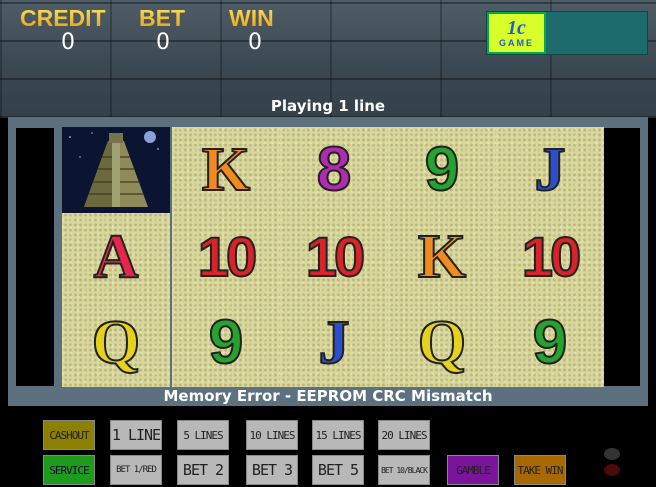 Image resolution: width=656 pixels, height=487 pixels. I want to click on win-value: 0, so click(255, 42).